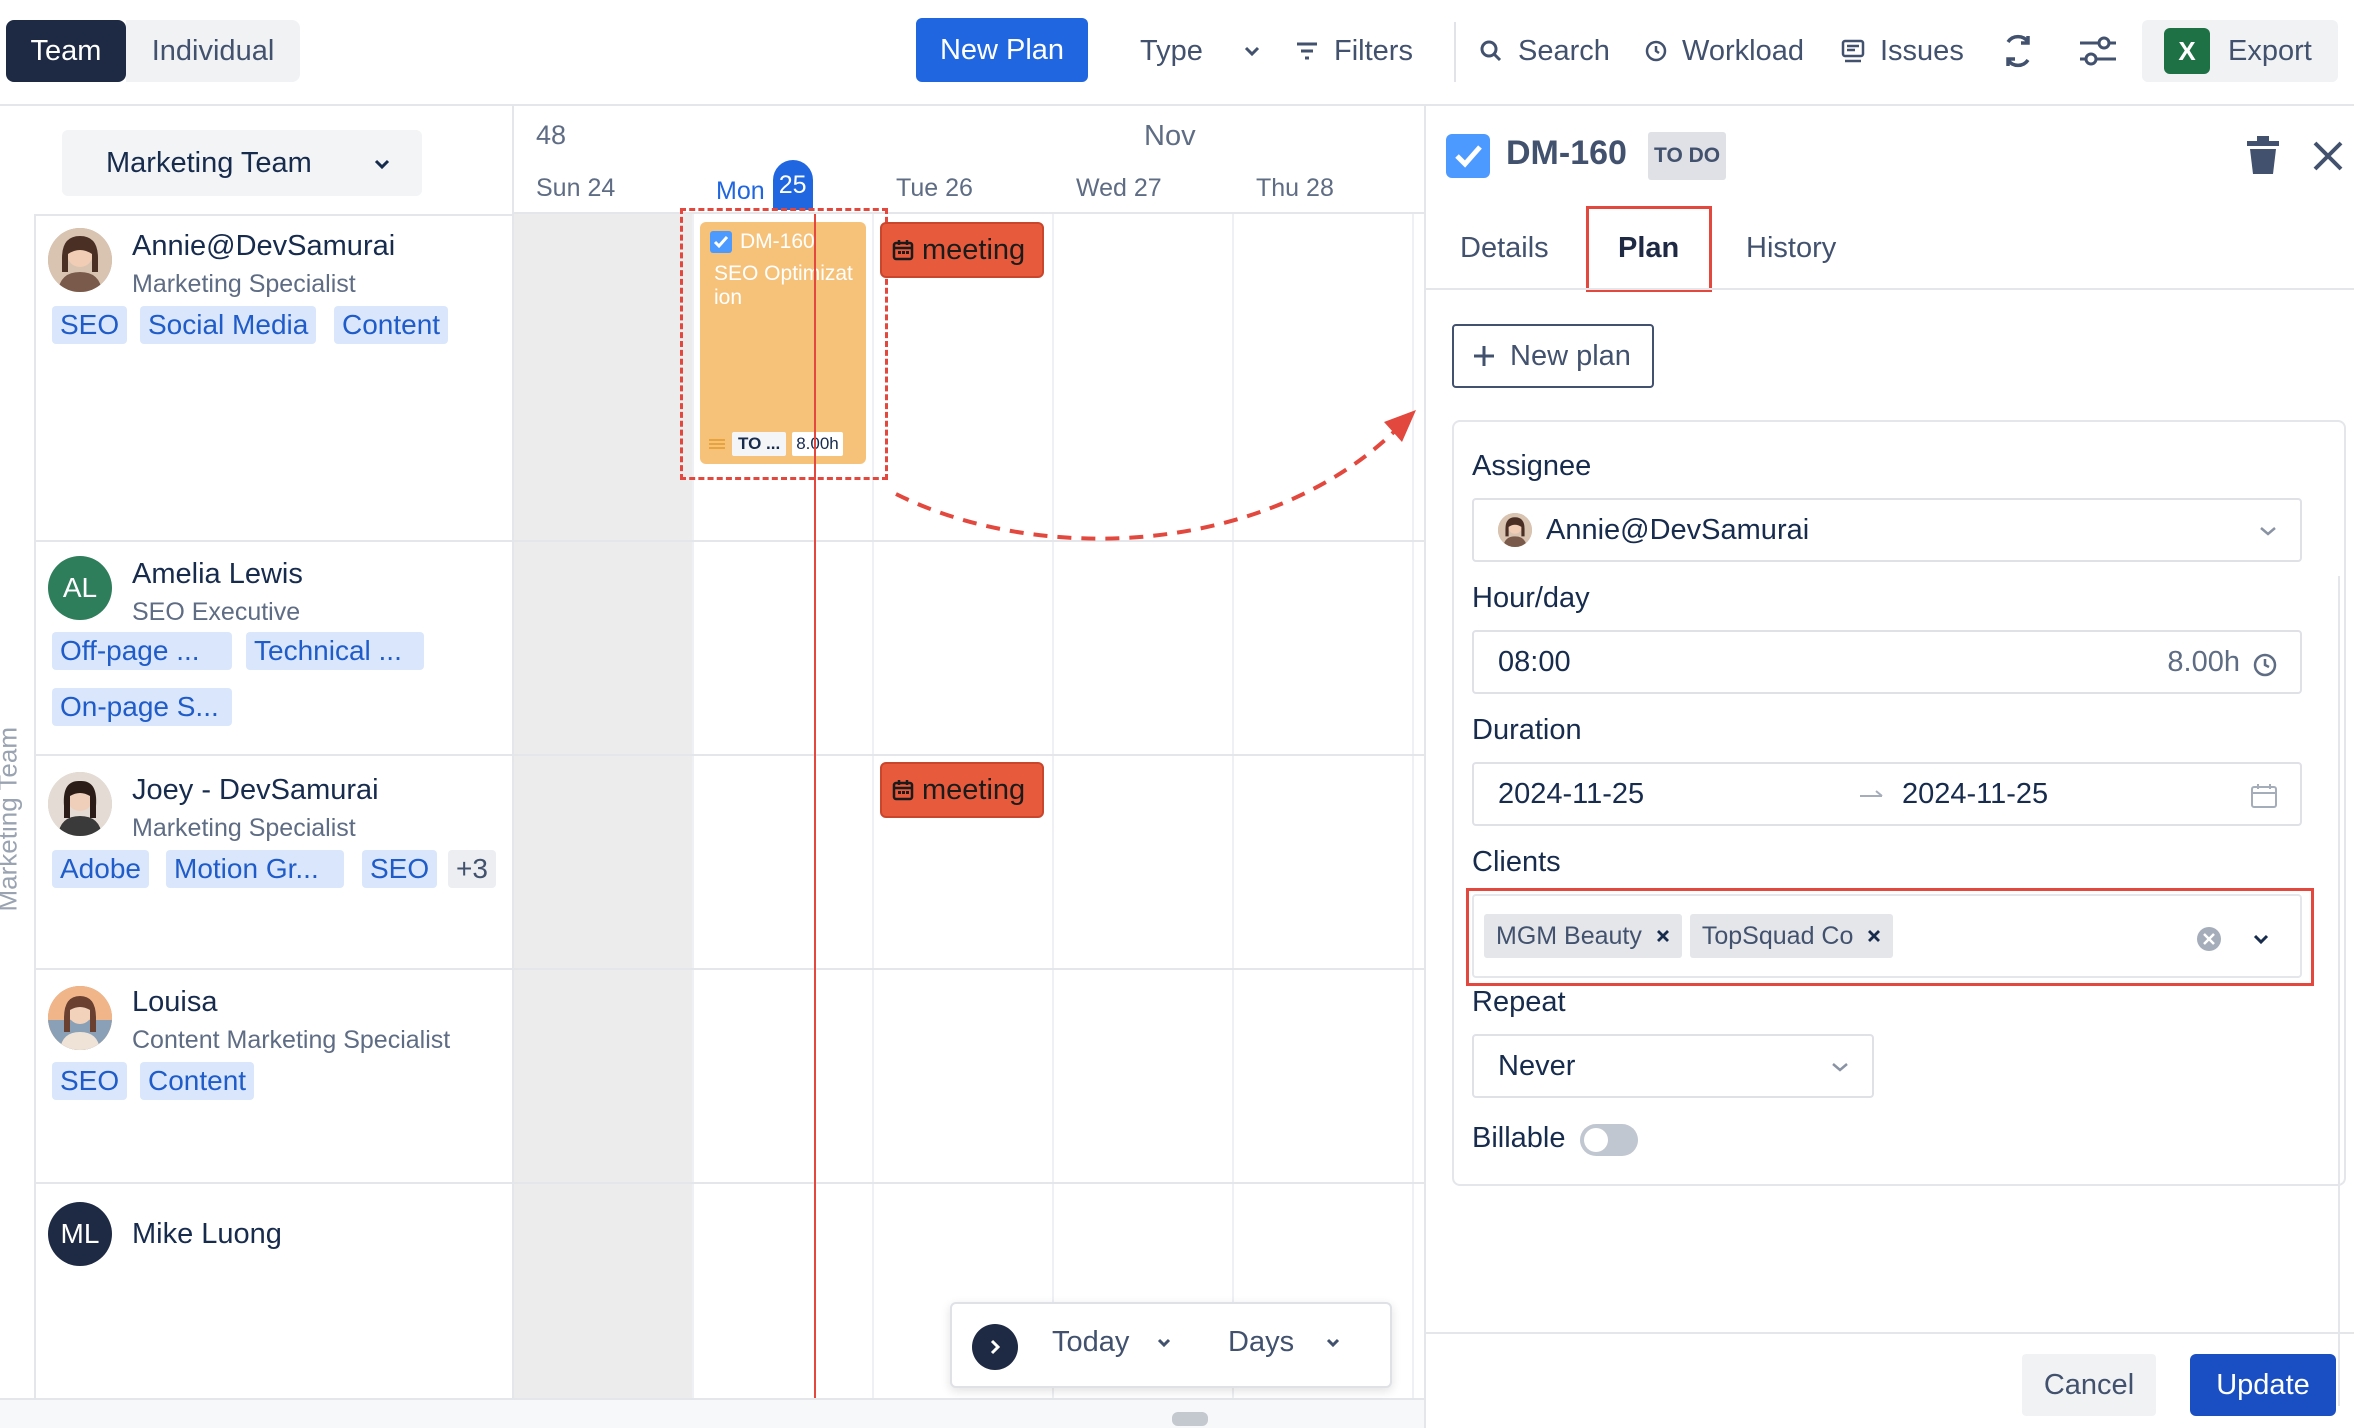 This screenshot has height=1428, width=2354. Describe the element at coordinates (1791, 248) in the screenshot. I see `tab-history: History` at that location.